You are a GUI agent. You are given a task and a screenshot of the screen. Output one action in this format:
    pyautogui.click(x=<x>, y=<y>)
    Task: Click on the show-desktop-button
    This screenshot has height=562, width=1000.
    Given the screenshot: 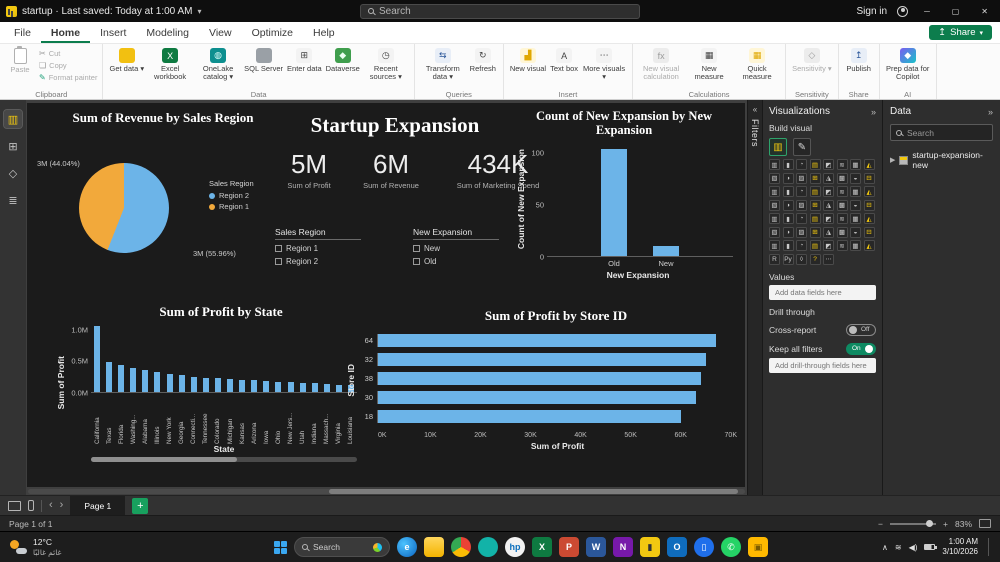 What is the action you would take?
    pyautogui.click(x=988, y=547)
    